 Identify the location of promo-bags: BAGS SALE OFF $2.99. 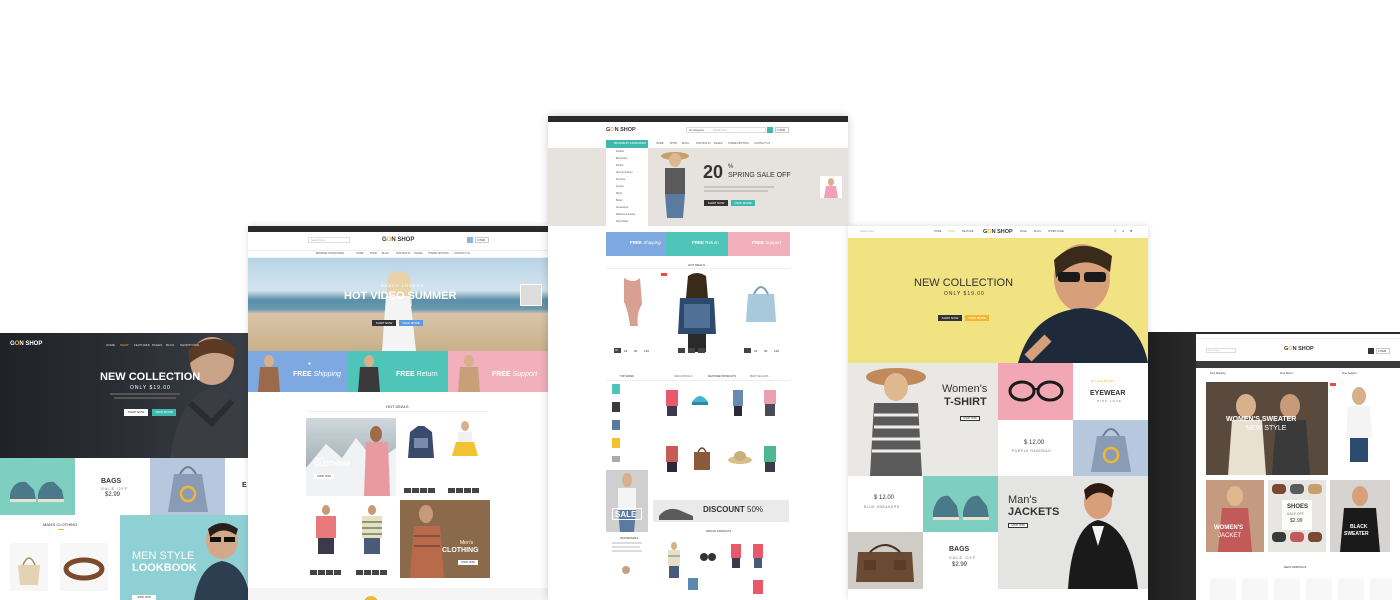
(112, 486).